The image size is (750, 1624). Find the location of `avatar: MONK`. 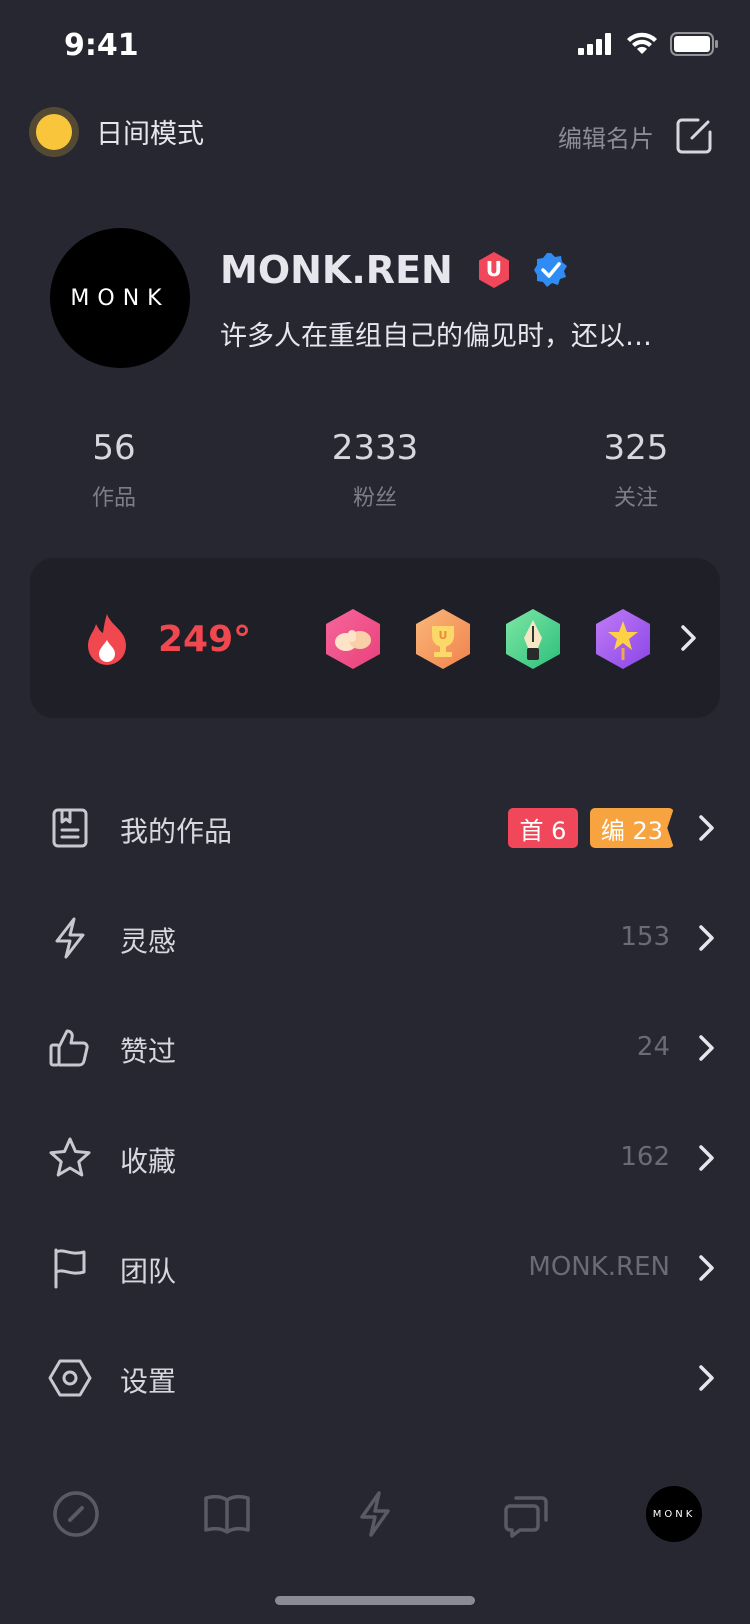

avatar: MONK is located at coordinates (120, 298).